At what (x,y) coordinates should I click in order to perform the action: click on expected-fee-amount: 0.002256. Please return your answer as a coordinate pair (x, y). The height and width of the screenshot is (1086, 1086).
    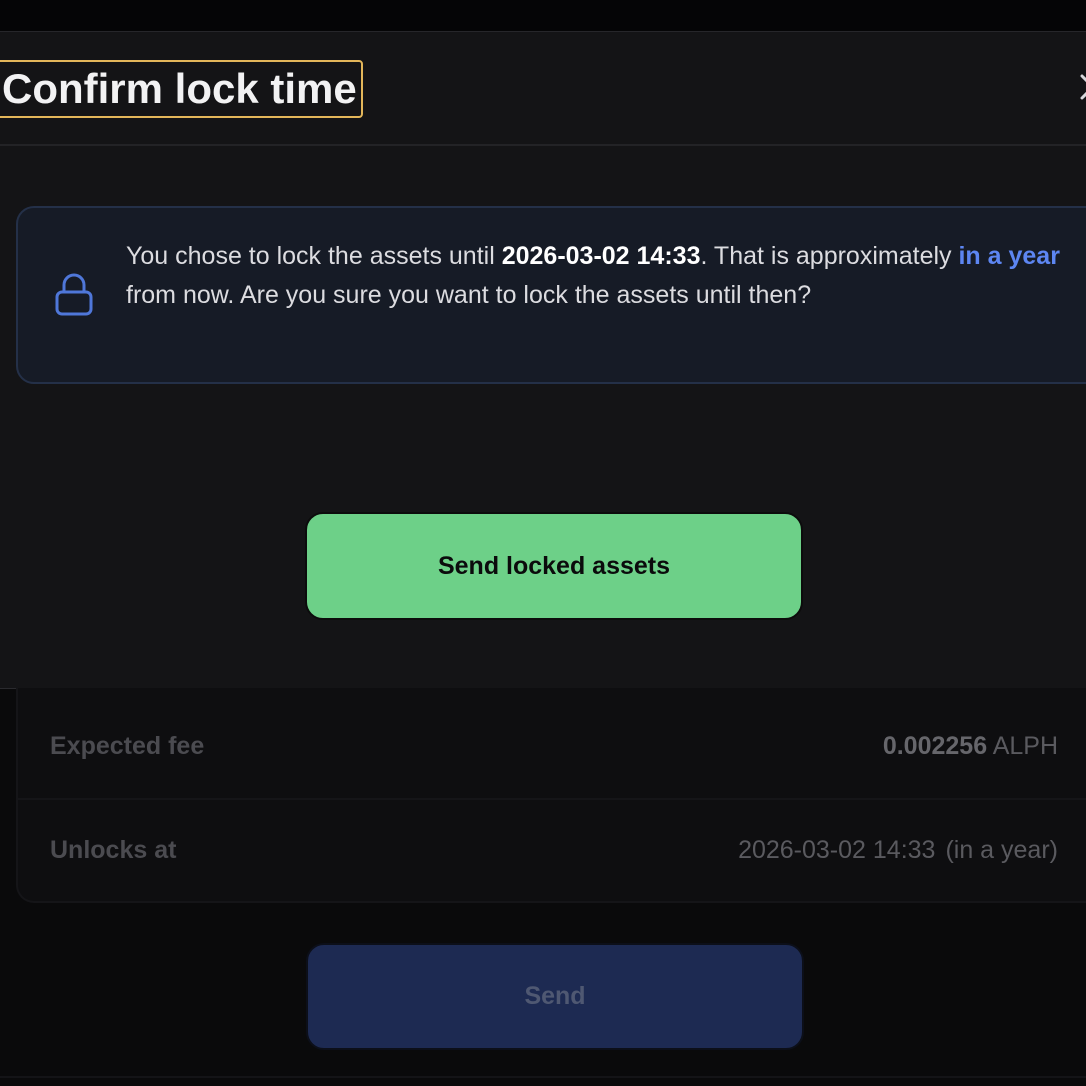
    Looking at the image, I should click on (935, 746).